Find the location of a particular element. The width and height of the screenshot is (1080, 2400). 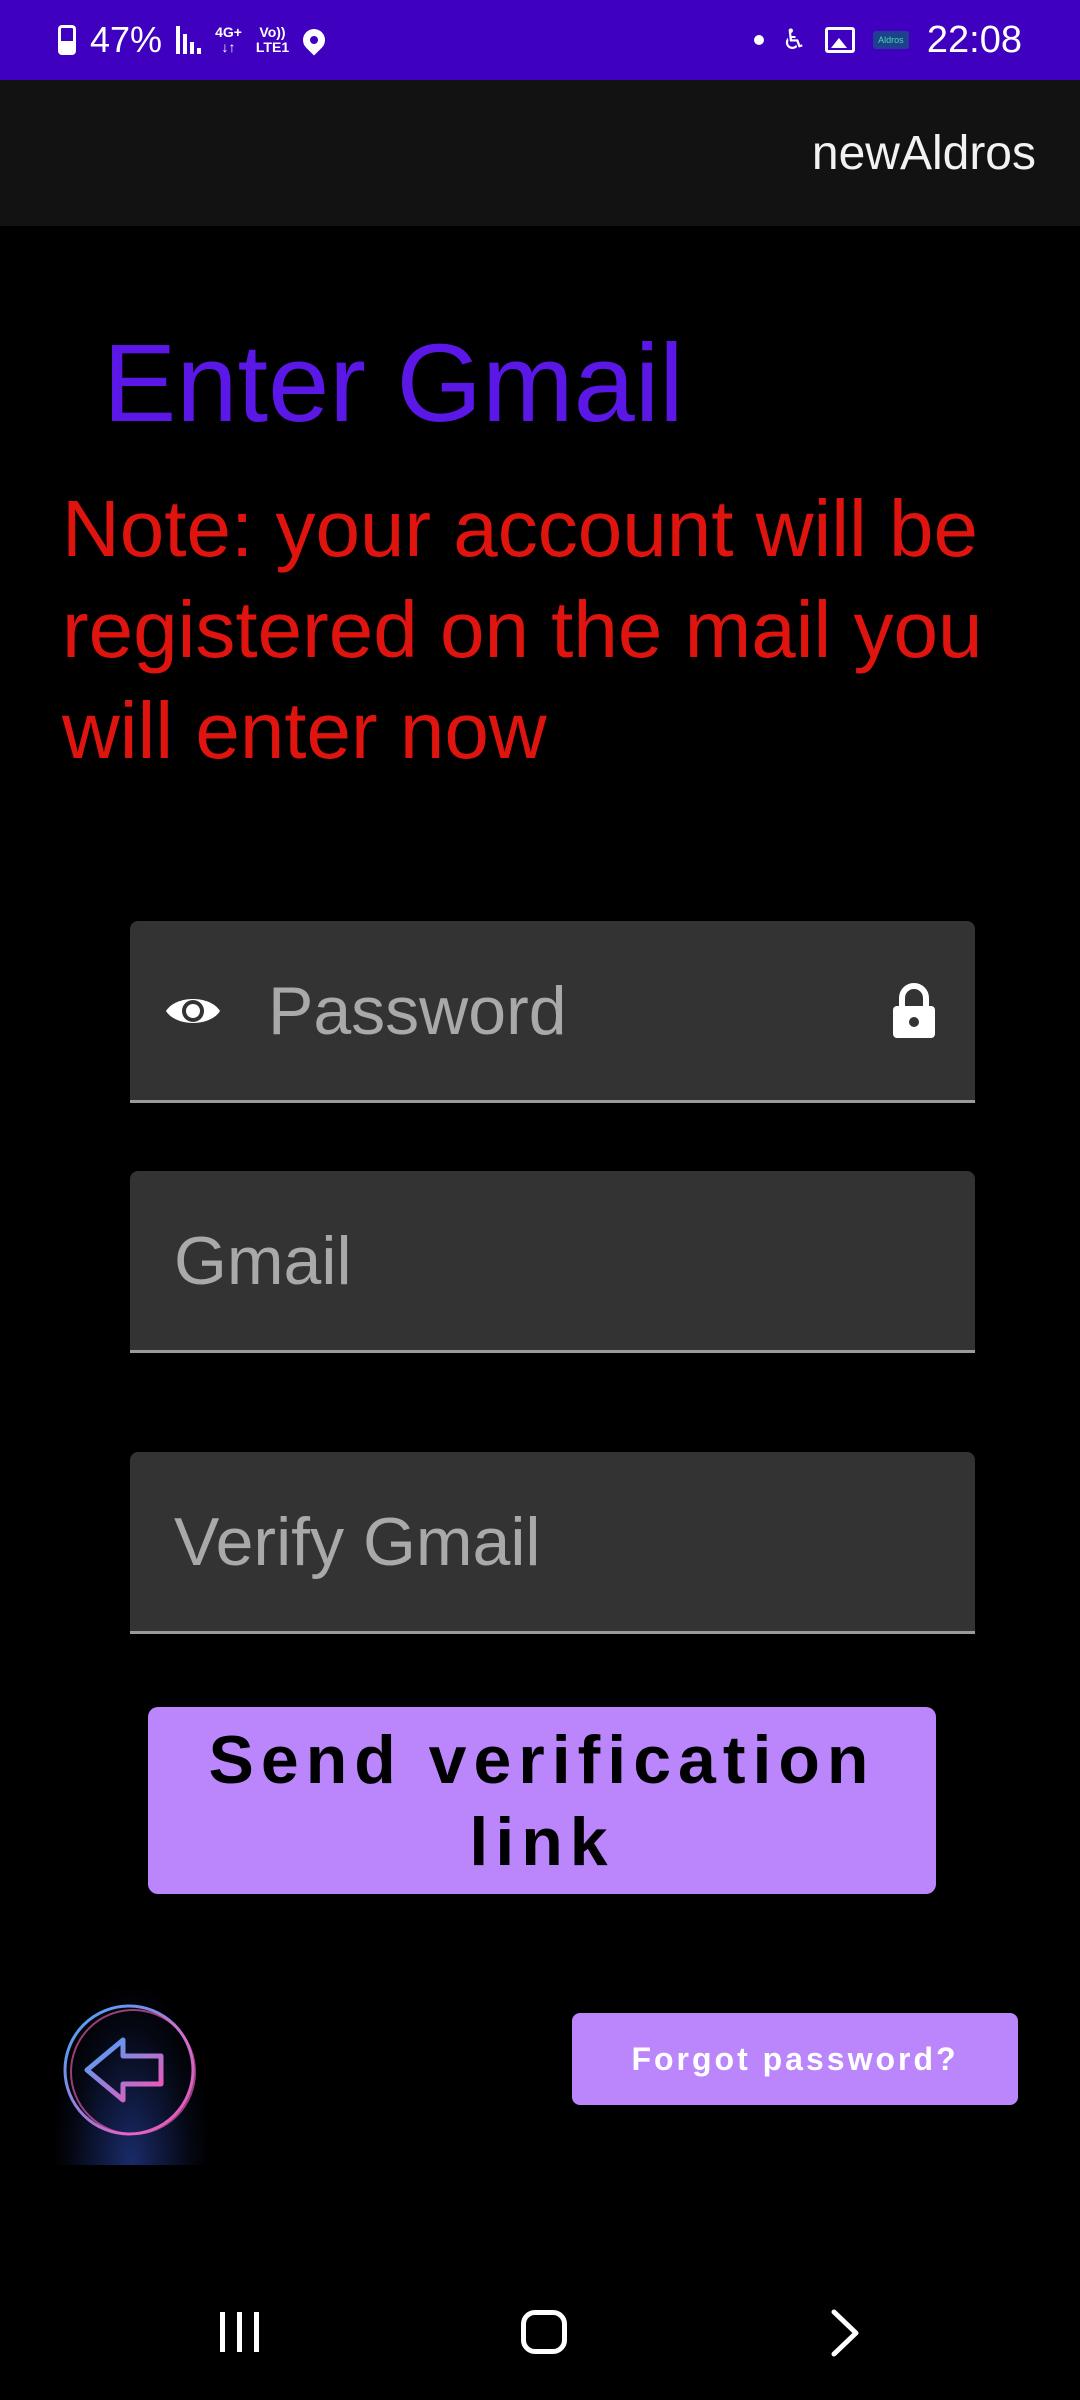

accessibility-icon: ♿ is located at coordinates (794, 39).